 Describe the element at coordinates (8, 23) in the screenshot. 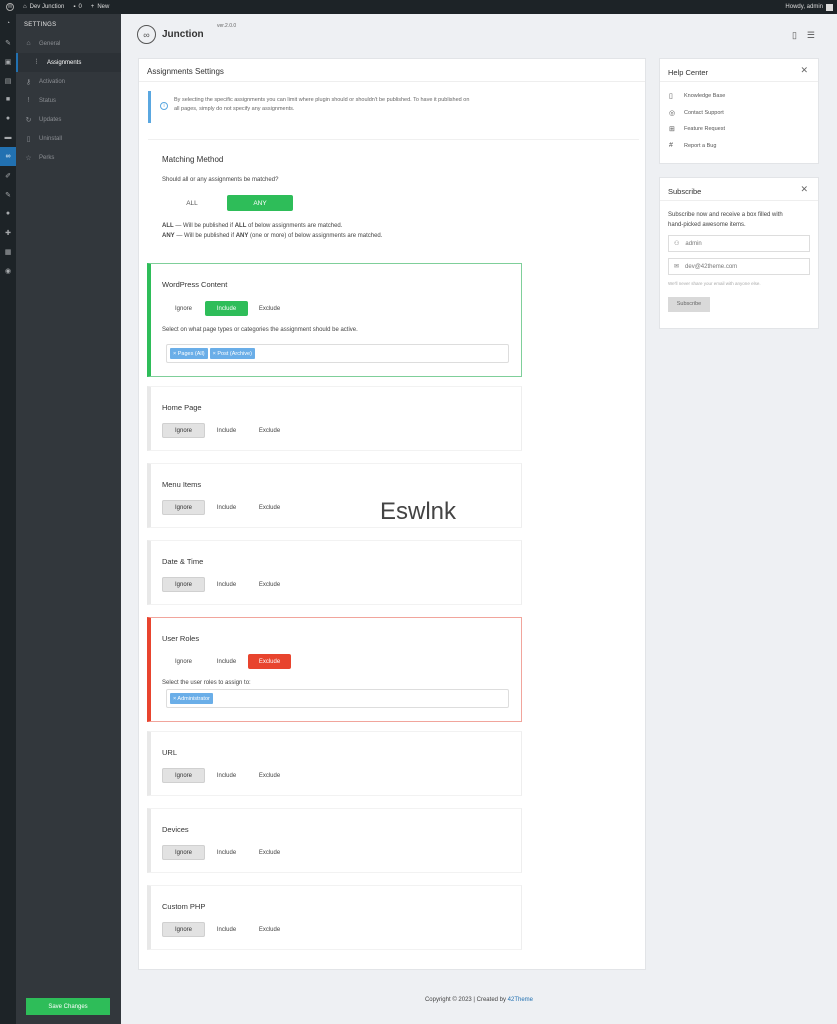

I see `dashboard-icon: ◔` at that location.